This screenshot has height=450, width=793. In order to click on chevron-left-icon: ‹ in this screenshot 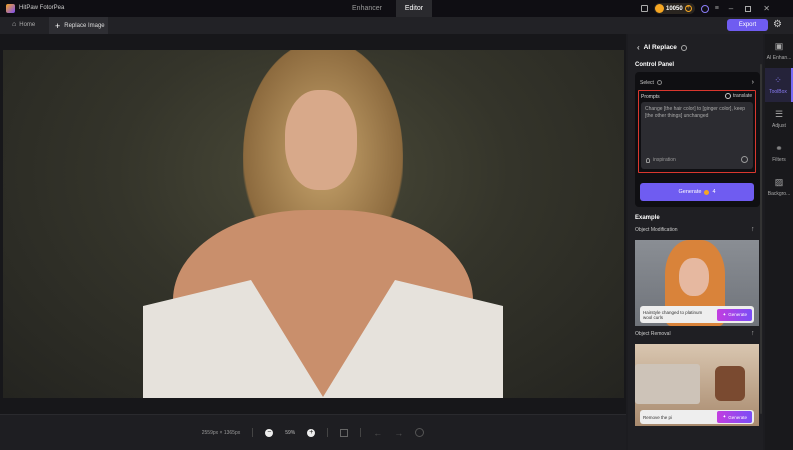, I will do `click(638, 47)`.